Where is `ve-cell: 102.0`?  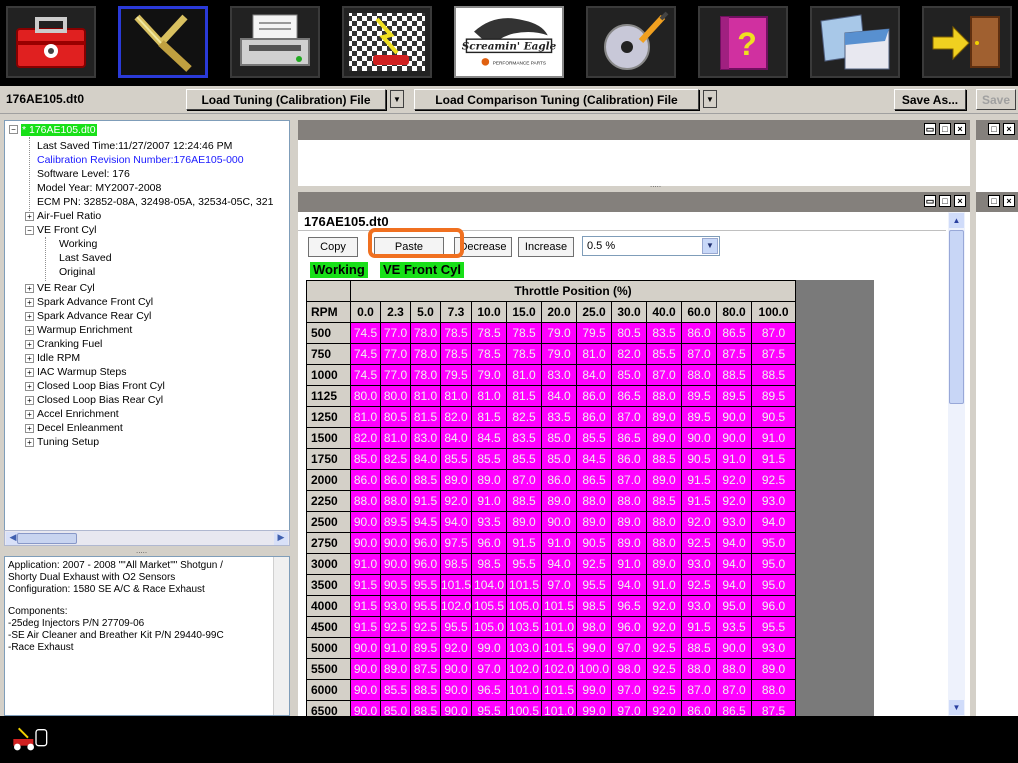 ve-cell: 102.0 is located at coordinates (524, 669).